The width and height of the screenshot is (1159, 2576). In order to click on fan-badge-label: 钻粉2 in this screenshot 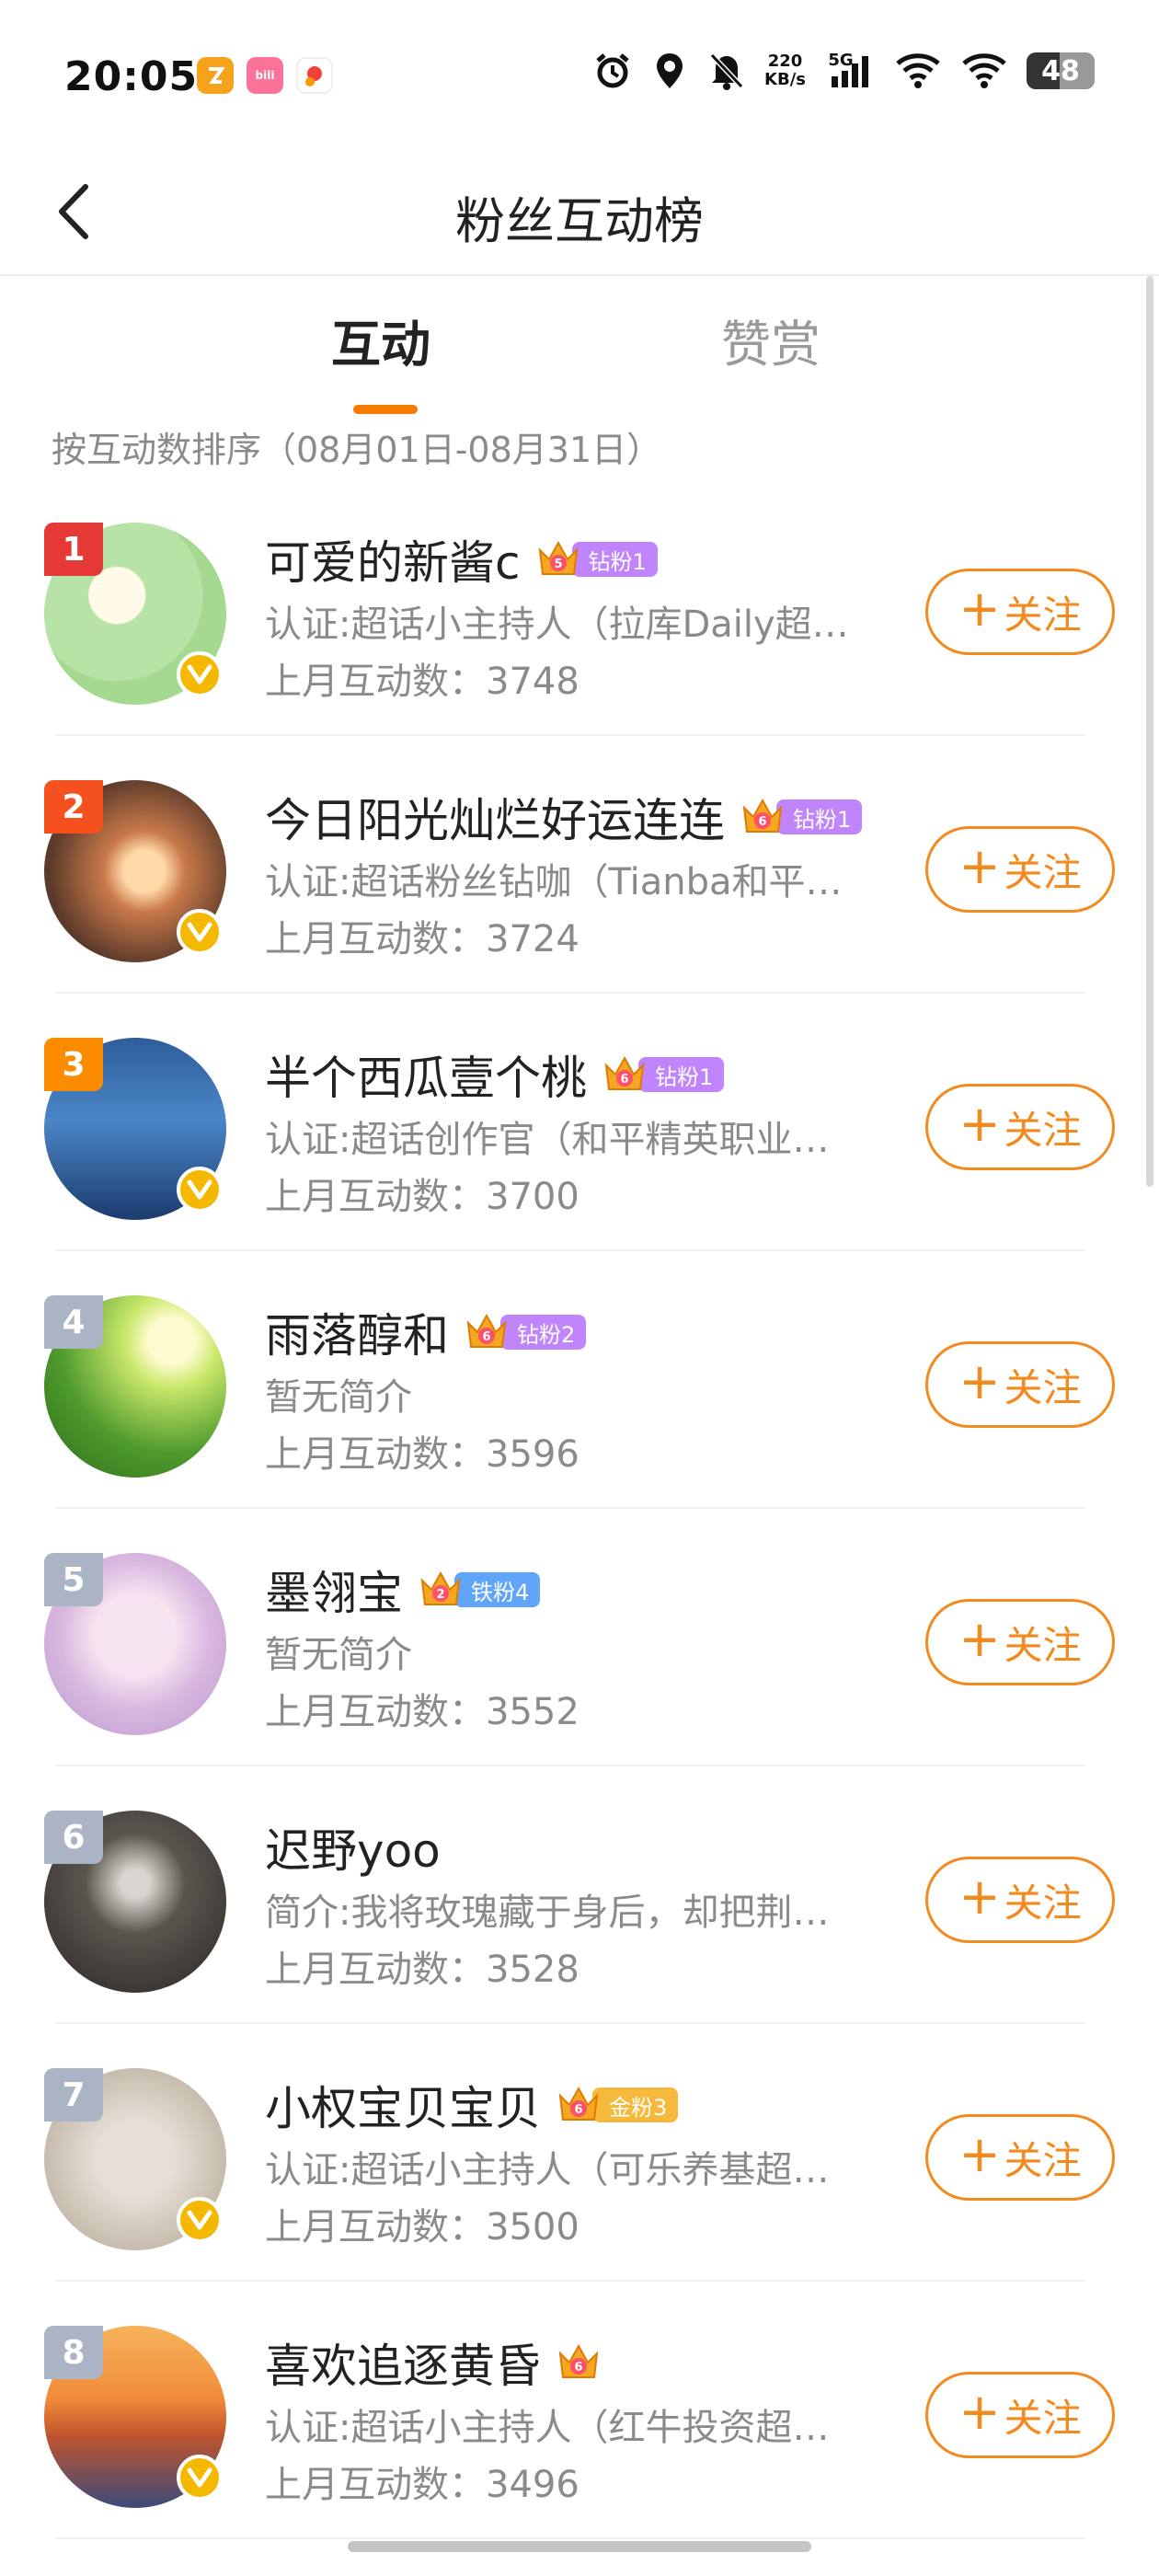, I will do `click(543, 1332)`.